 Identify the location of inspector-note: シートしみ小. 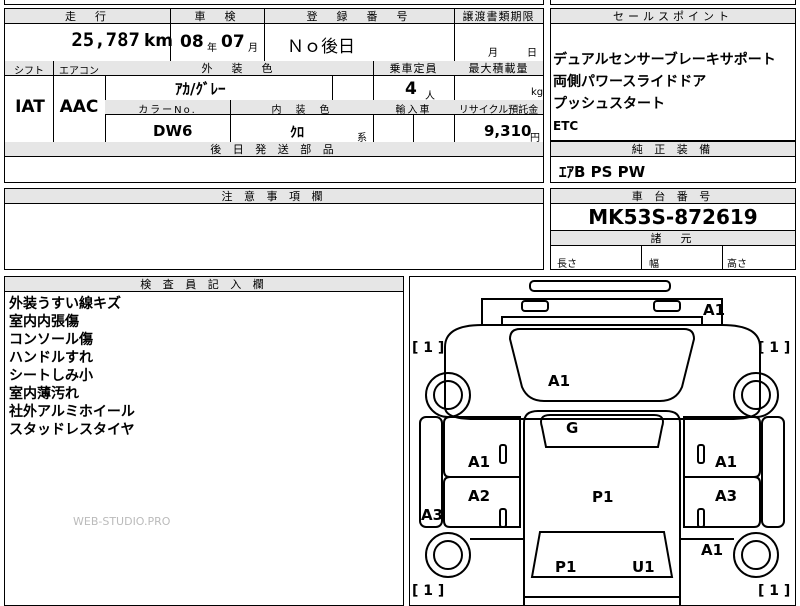
(51, 376).